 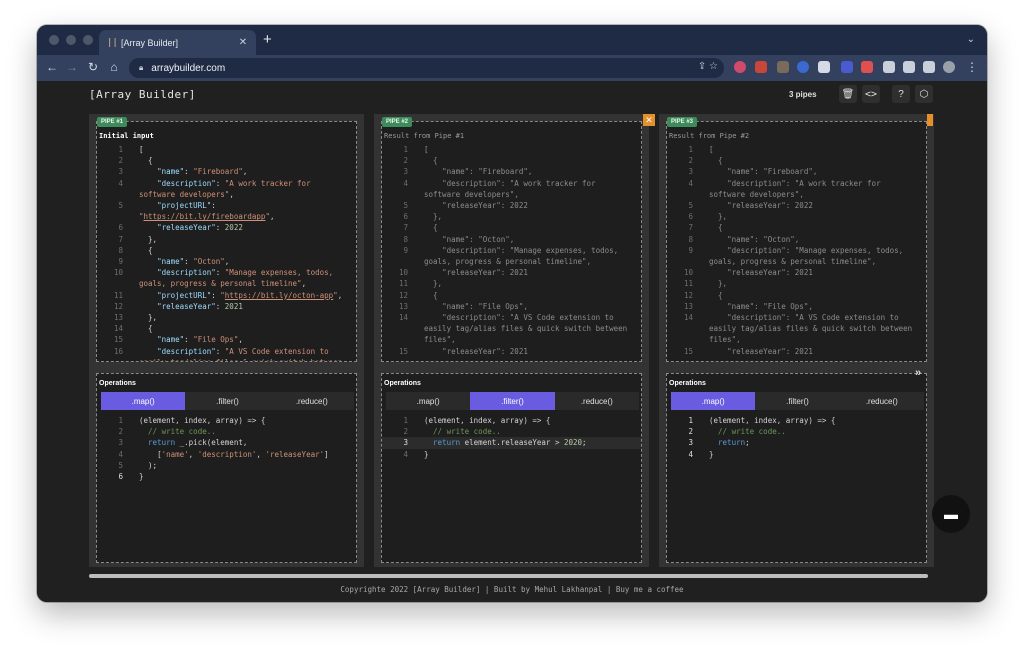 What do you see at coordinates (72, 67) in the screenshot?
I see `forward-icon: →` at bounding box center [72, 67].